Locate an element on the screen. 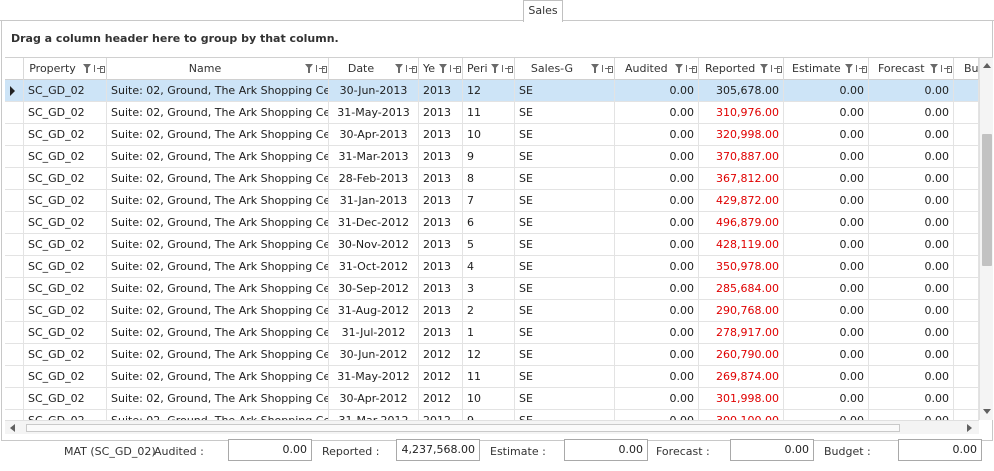 The height and width of the screenshot is (471, 994). column-header-audited: Audited is located at coordinates (657, 69).